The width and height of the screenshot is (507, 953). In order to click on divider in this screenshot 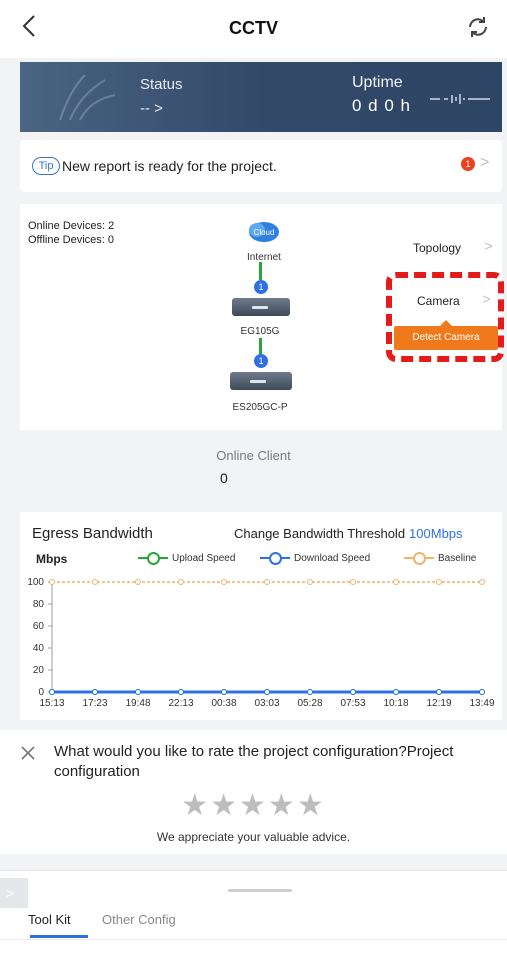, I will do `click(253, 939)`.